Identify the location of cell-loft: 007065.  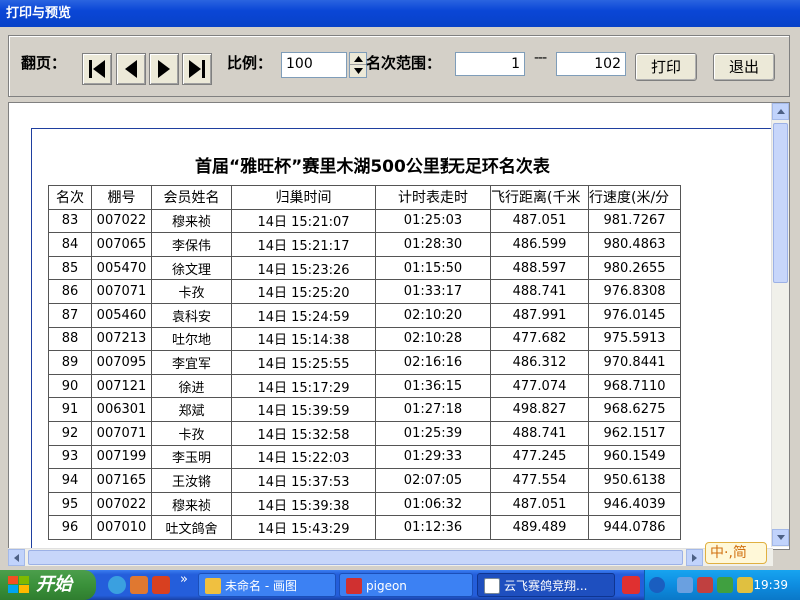
(121, 244).